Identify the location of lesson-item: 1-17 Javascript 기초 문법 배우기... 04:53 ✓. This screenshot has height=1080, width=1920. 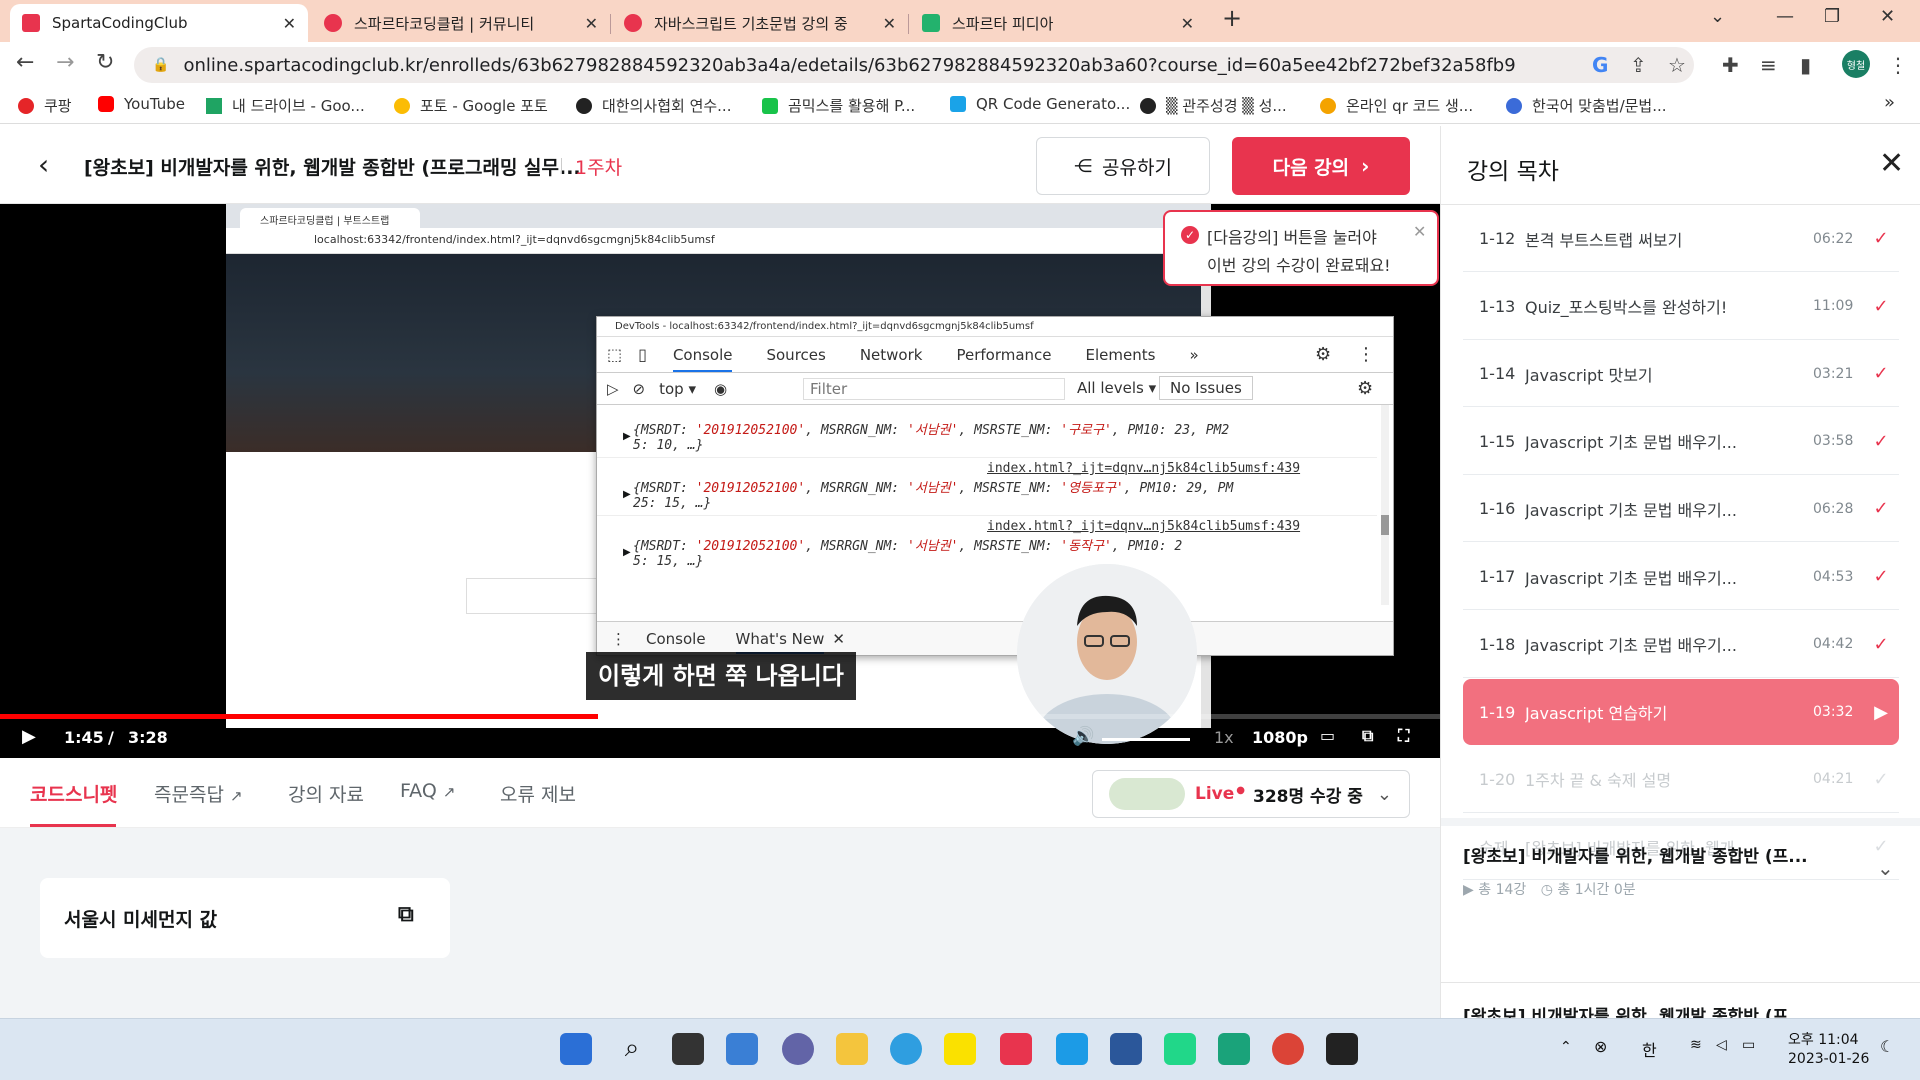
(1681, 577).